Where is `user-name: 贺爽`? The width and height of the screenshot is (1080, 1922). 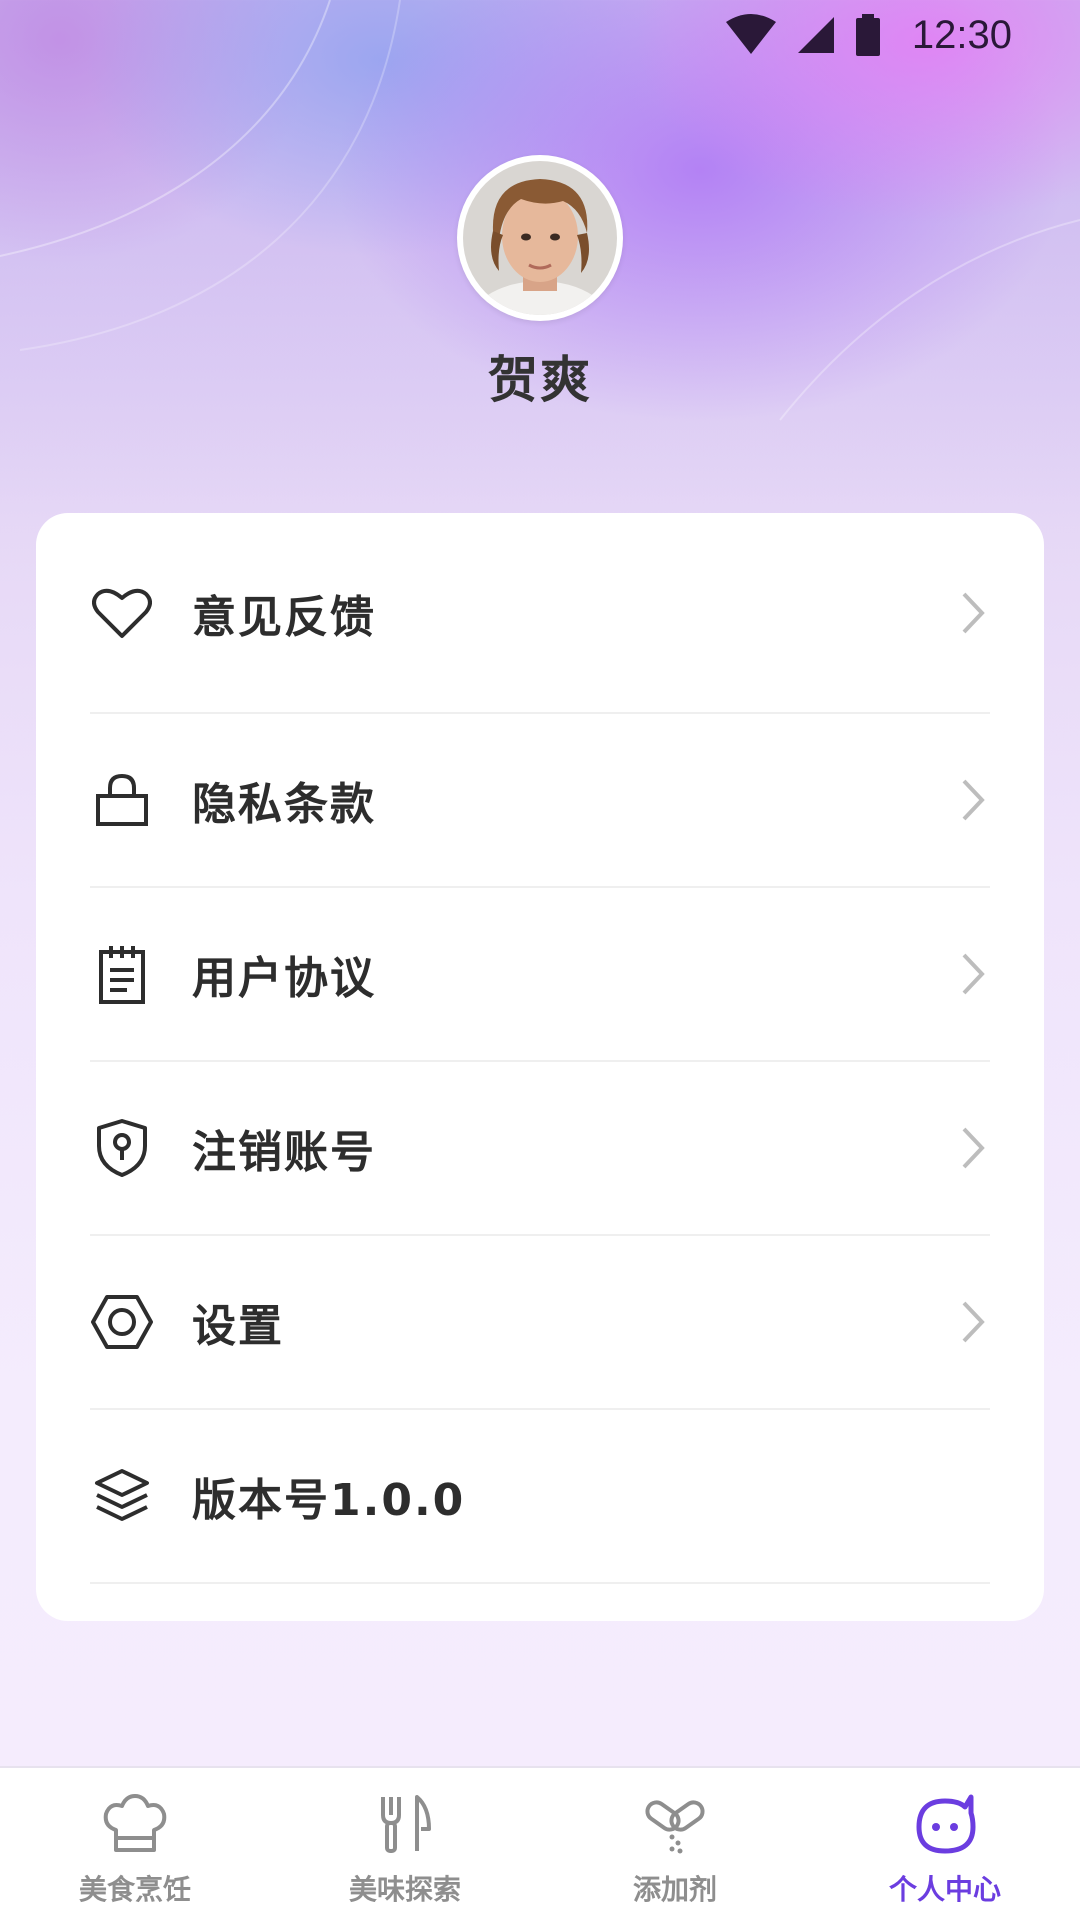 user-name: 贺爽 is located at coordinates (540, 380).